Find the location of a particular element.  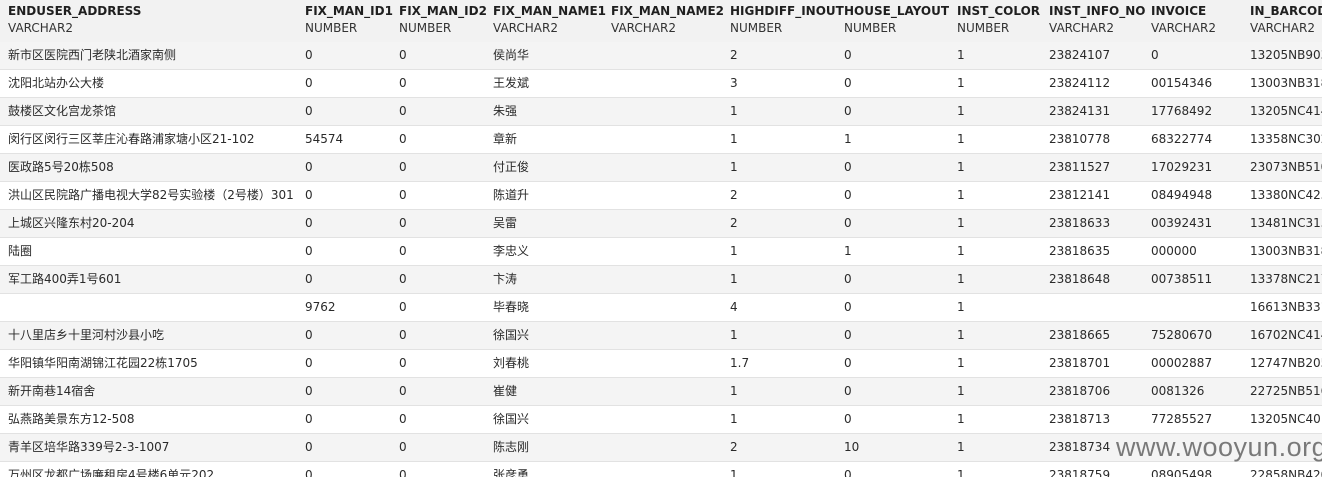

cell-enduser-address: 闵行区闵行三区莘庄沁春路浦家塘小区21-102 is located at coordinates (153, 139).